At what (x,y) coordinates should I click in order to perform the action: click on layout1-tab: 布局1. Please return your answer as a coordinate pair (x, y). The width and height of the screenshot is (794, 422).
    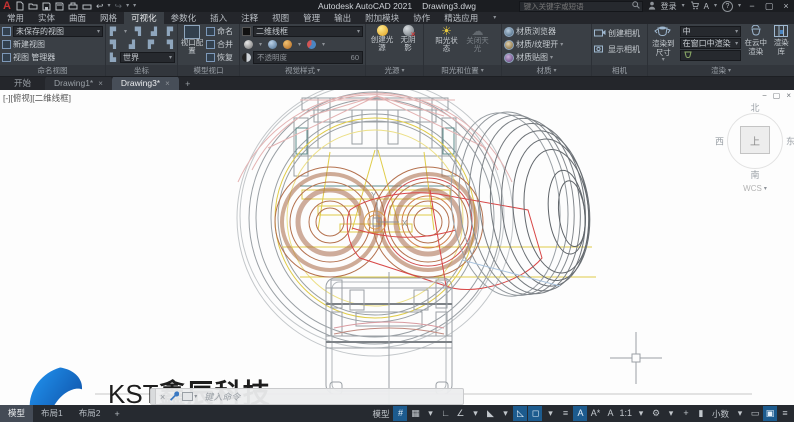
    Looking at the image, I should click on (52, 413).